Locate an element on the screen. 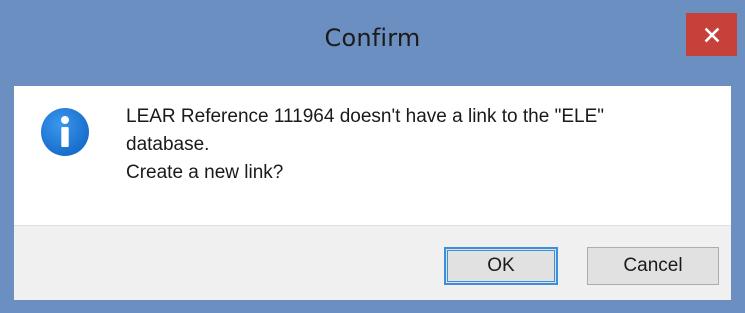 The image size is (745, 313). info-icon is located at coordinates (65, 132).